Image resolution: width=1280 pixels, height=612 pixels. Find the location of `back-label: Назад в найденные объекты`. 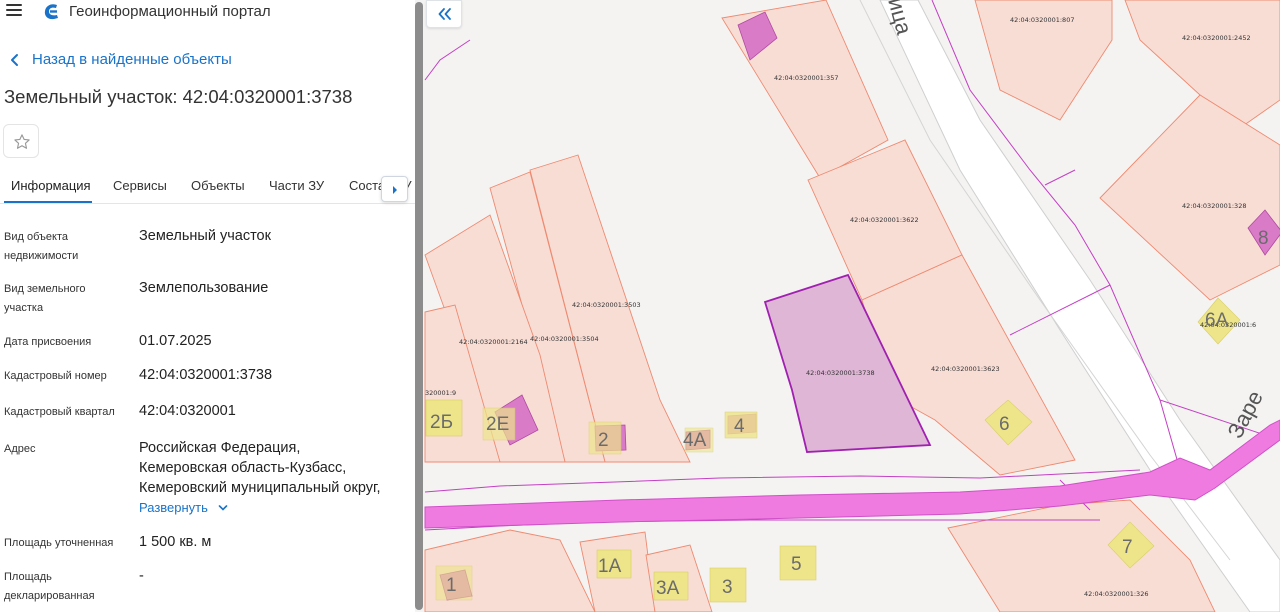

back-label: Назад в найденные объекты is located at coordinates (132, 59).